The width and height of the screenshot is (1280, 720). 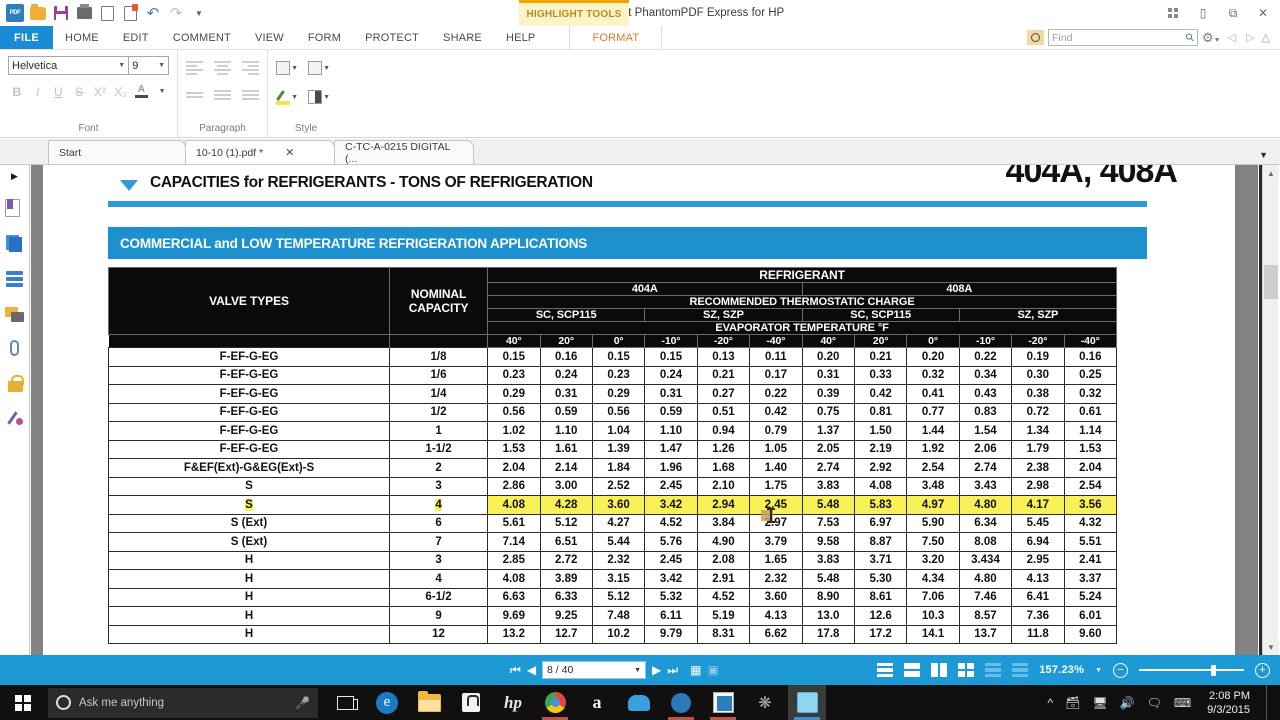 What do you see at coordinates (765, 702) in the screenshot?
I see `spinner-icon: ❋` at bounding box center [765, 702].